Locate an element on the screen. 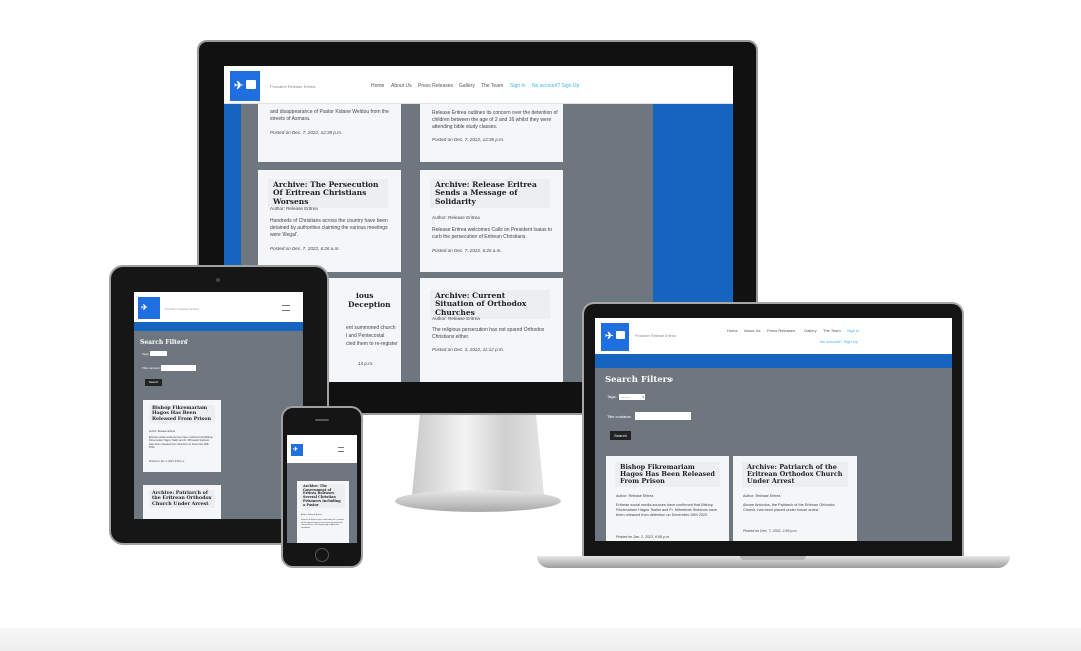  phone-home-button is located at coordinates (322, 555).